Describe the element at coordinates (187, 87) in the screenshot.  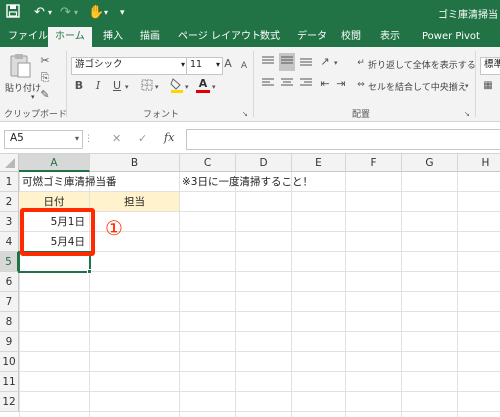
I see `fill-color-dropdown-icon: ▾` at that location.